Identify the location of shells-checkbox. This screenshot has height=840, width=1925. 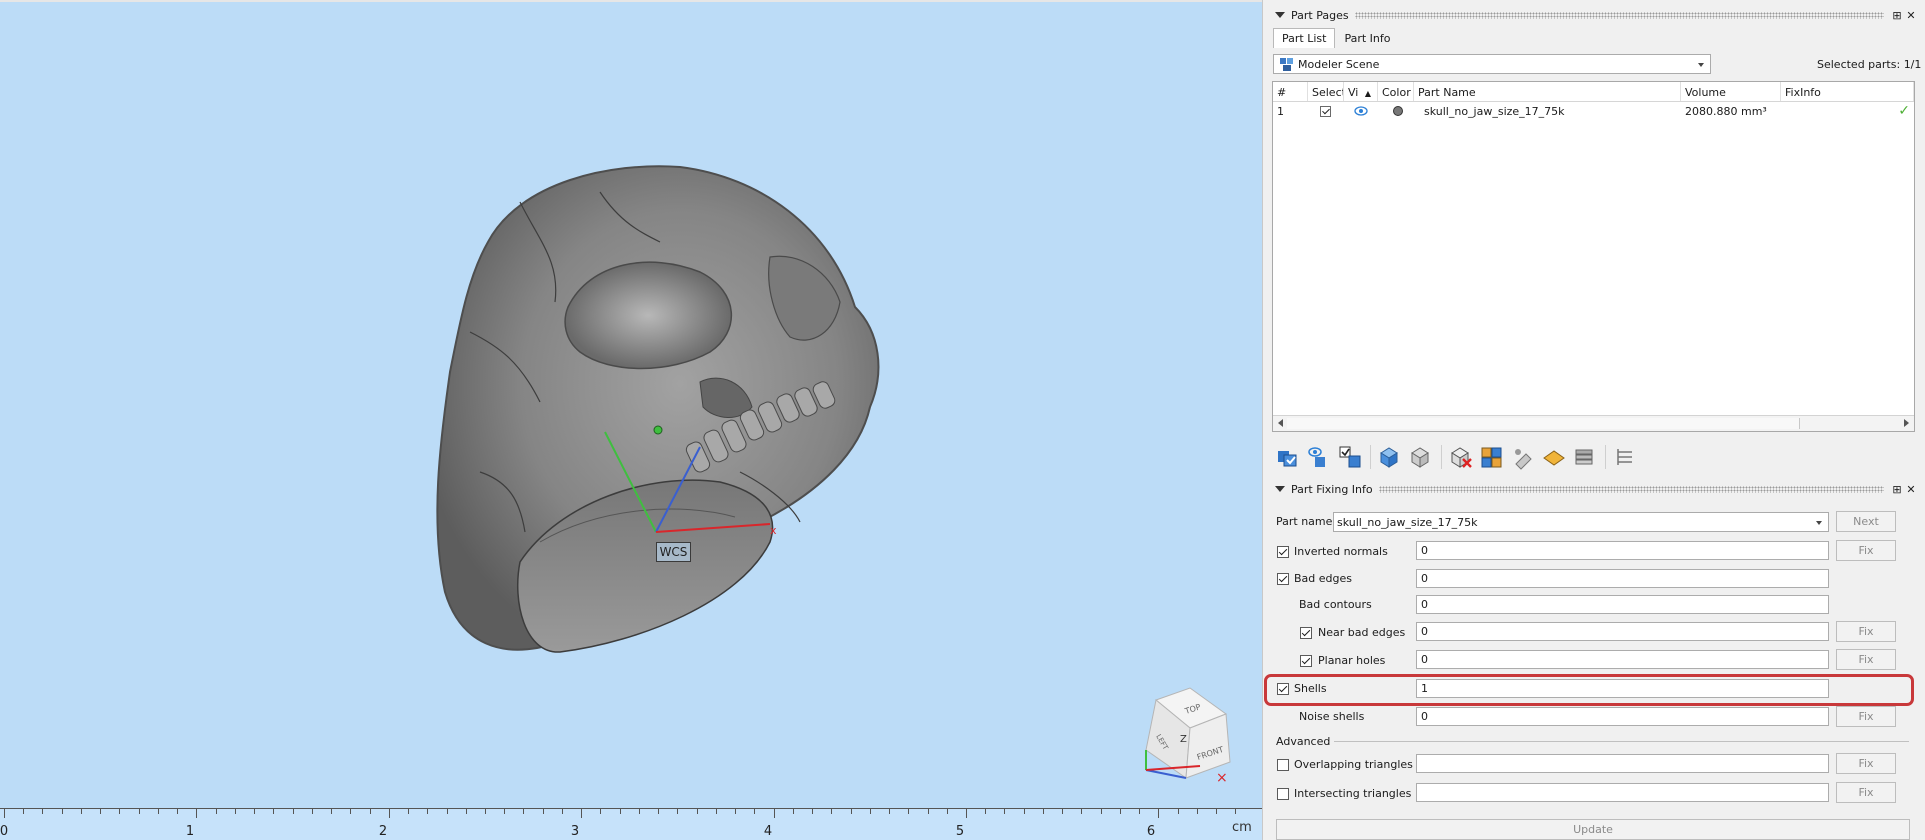
(1283, 689).